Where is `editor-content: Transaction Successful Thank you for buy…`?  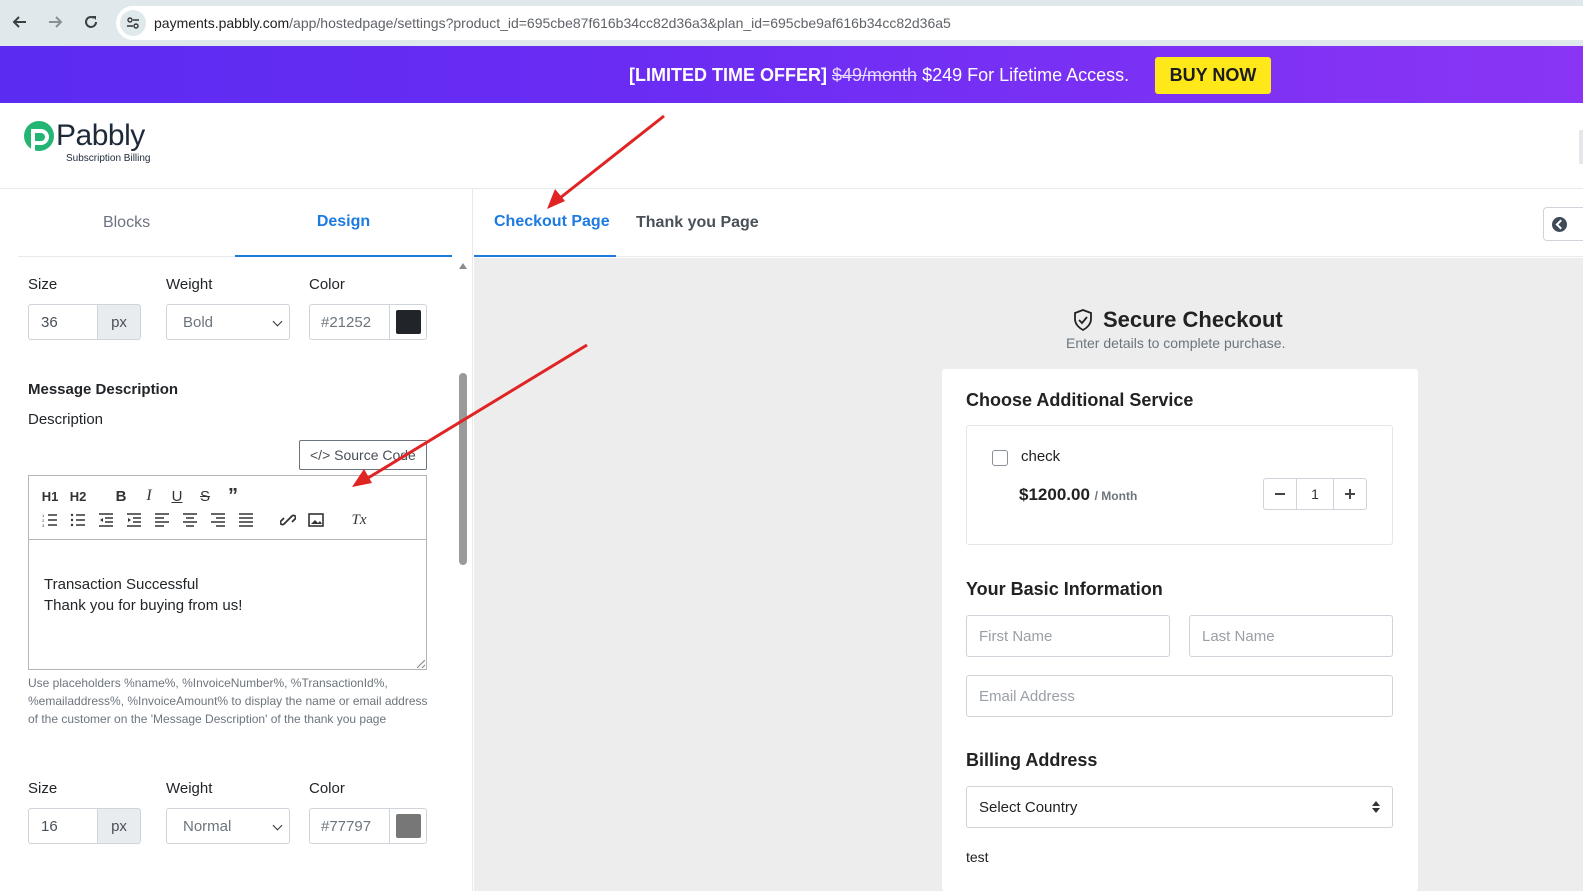 editor-content: Transaction Successful Thank you for buy… is located at coordinates (143, 595).